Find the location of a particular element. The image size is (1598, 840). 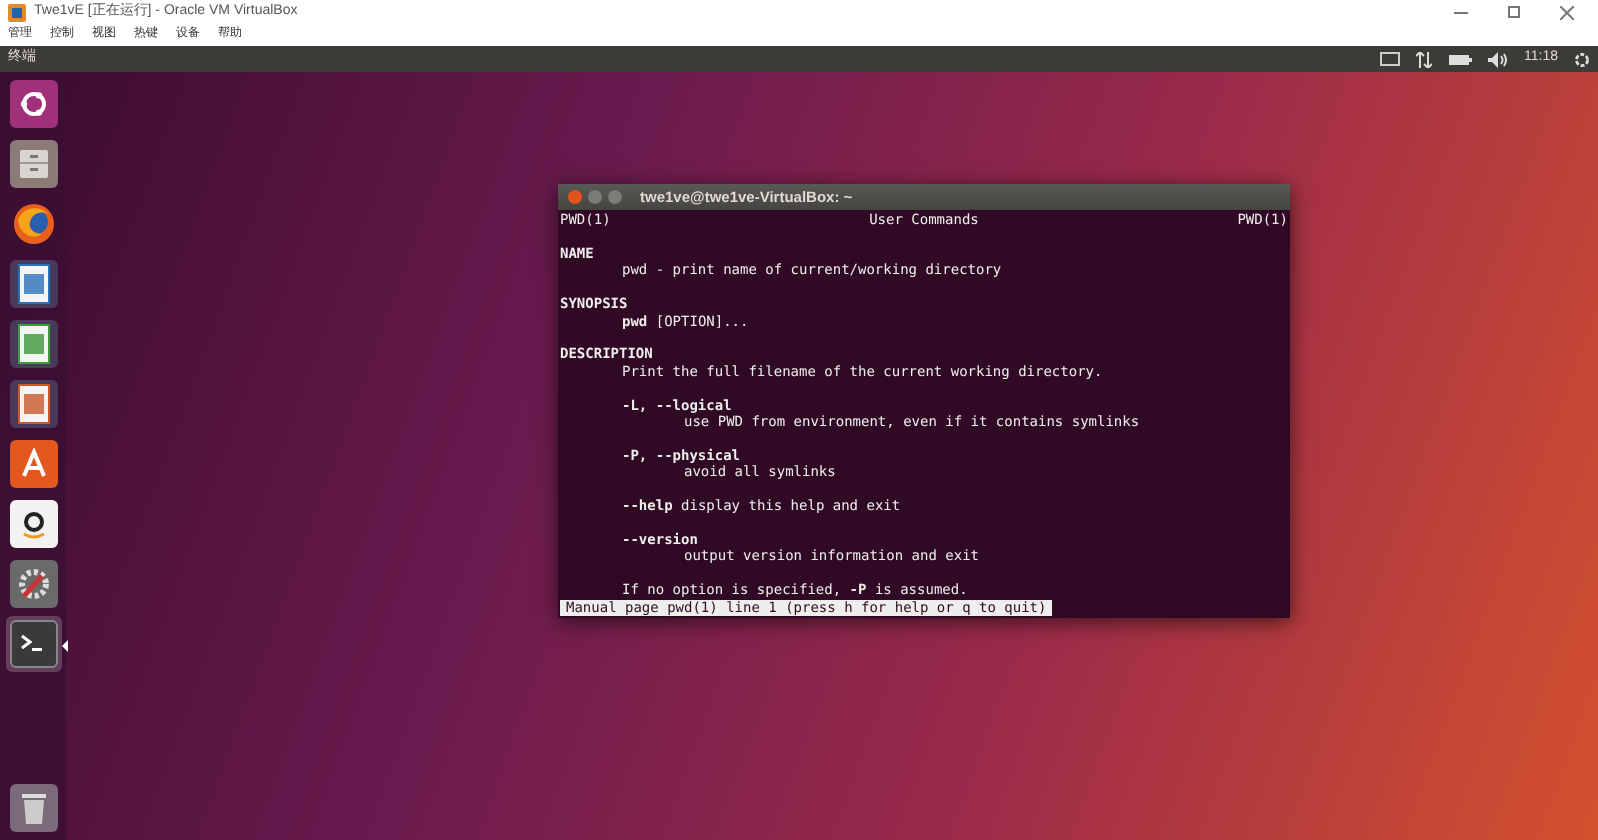

active-indicator-icon is located at coordinates (64, 646).